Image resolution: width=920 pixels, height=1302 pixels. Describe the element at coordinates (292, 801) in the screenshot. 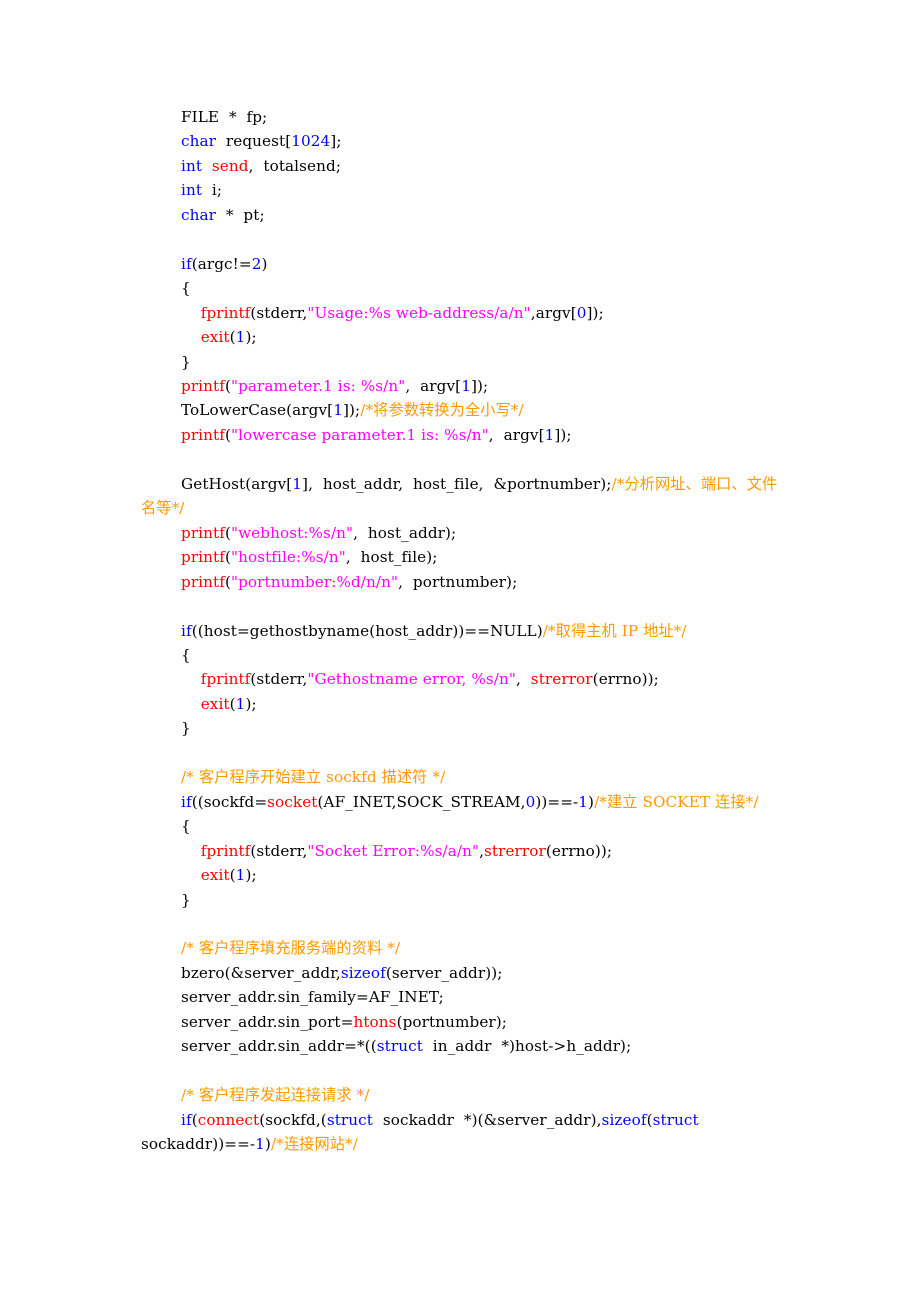

I see `code-token-fn: socket` at that location.